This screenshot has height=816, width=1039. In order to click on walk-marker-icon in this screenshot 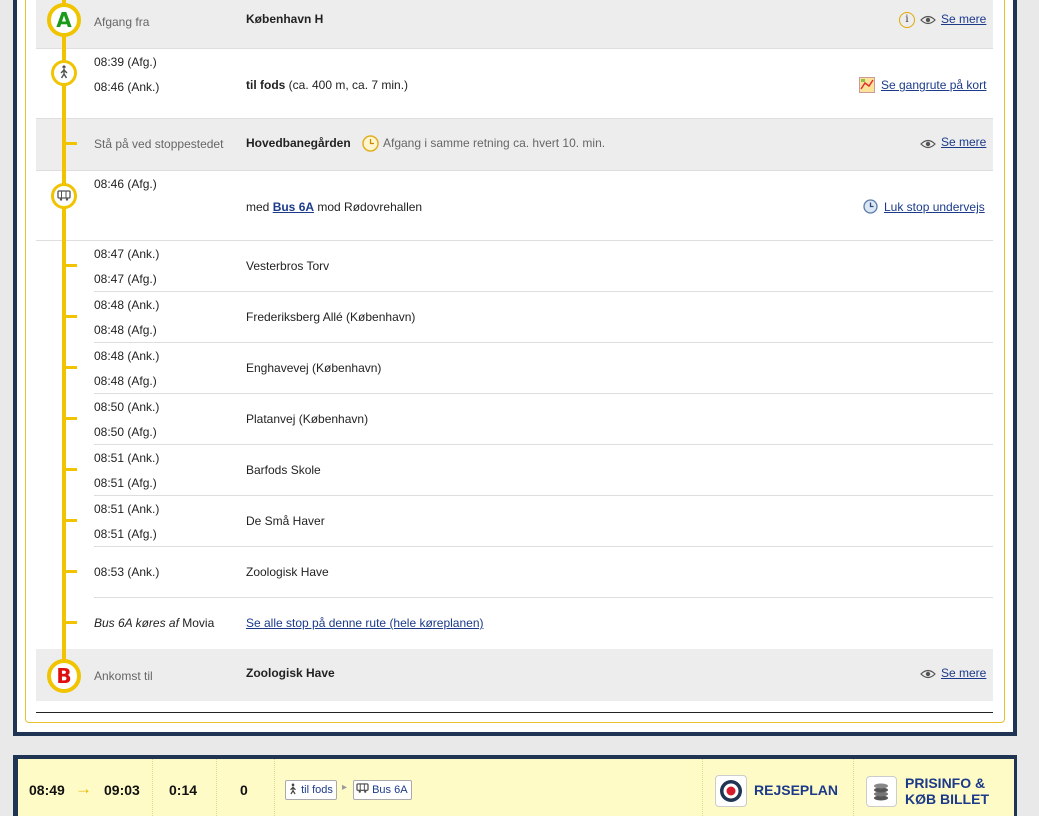, I will do `click(64, 73)`.